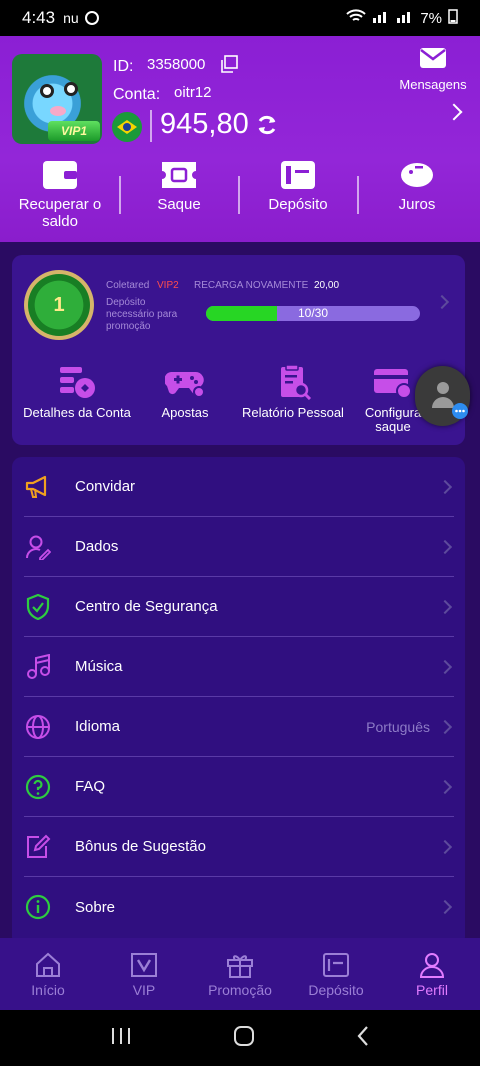  I want to click on menu-item-about: Sobre, so click(239, 907).